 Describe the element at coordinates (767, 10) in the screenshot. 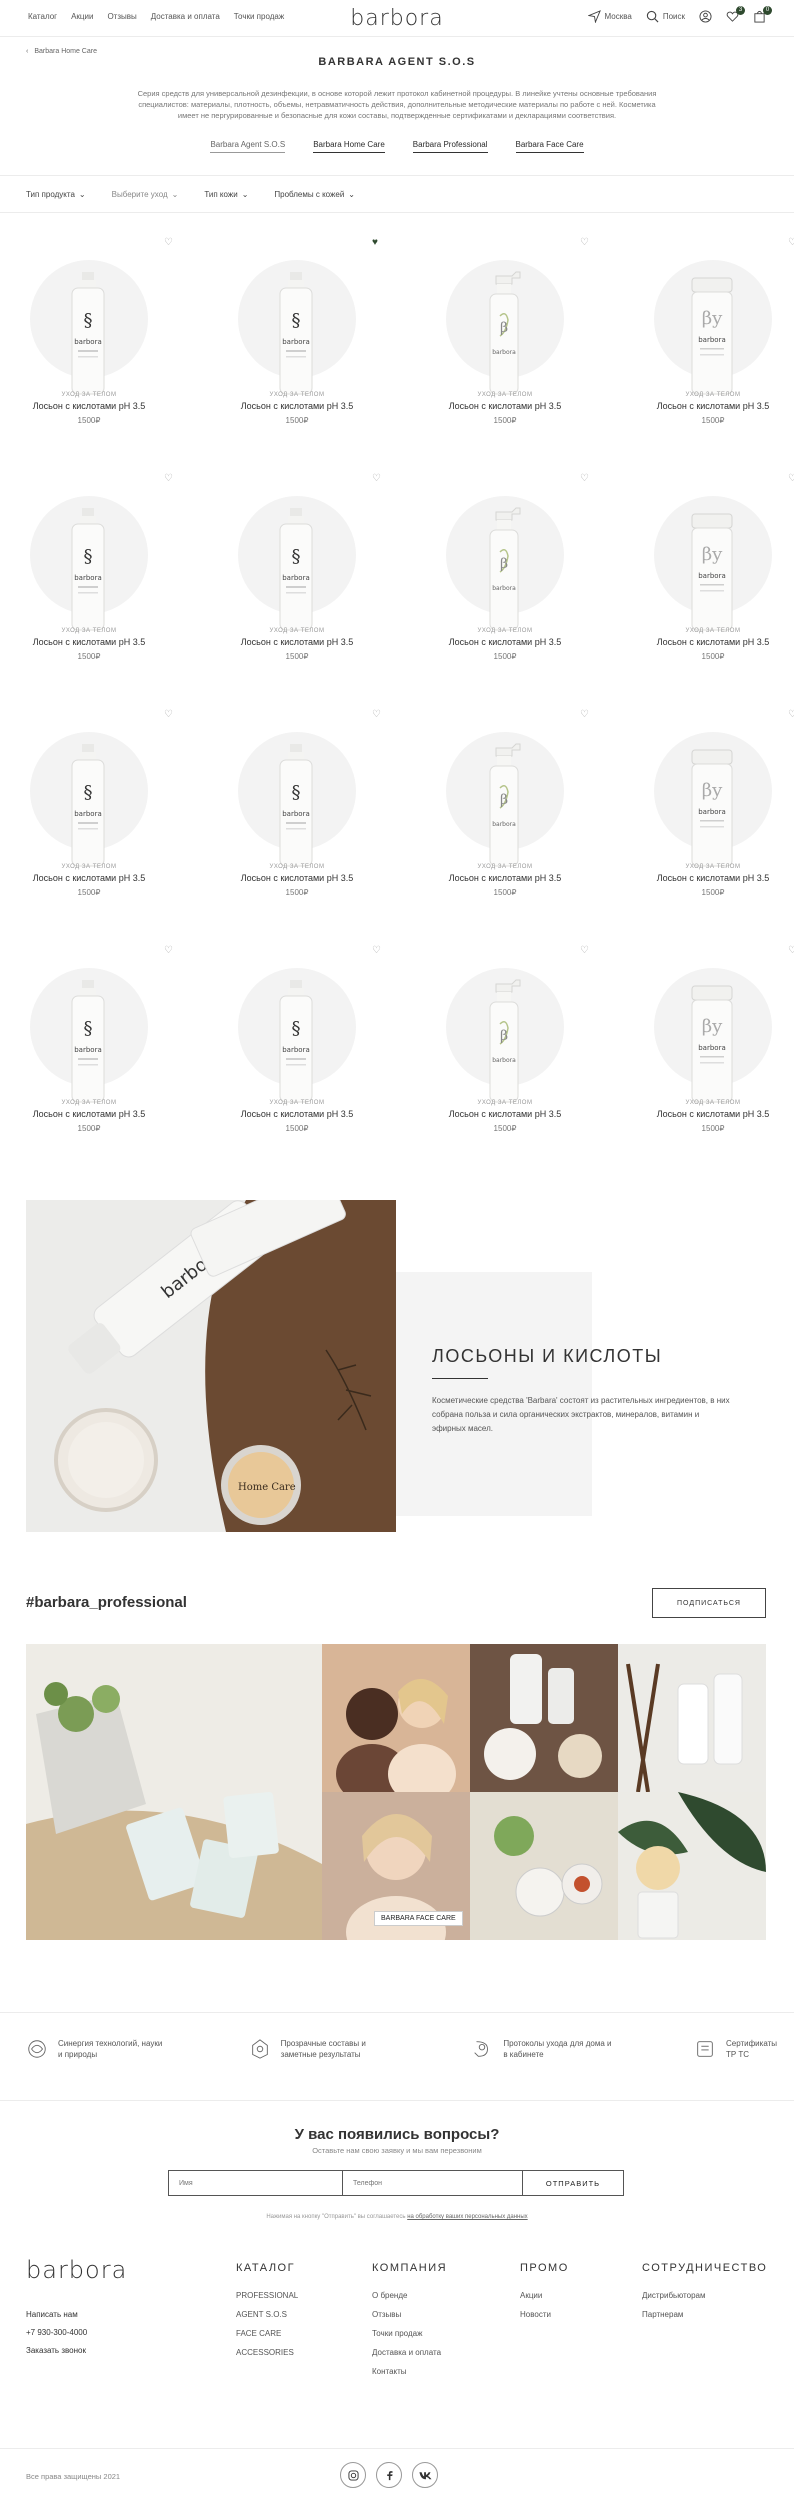

I see `cart-count: 0` at that location.